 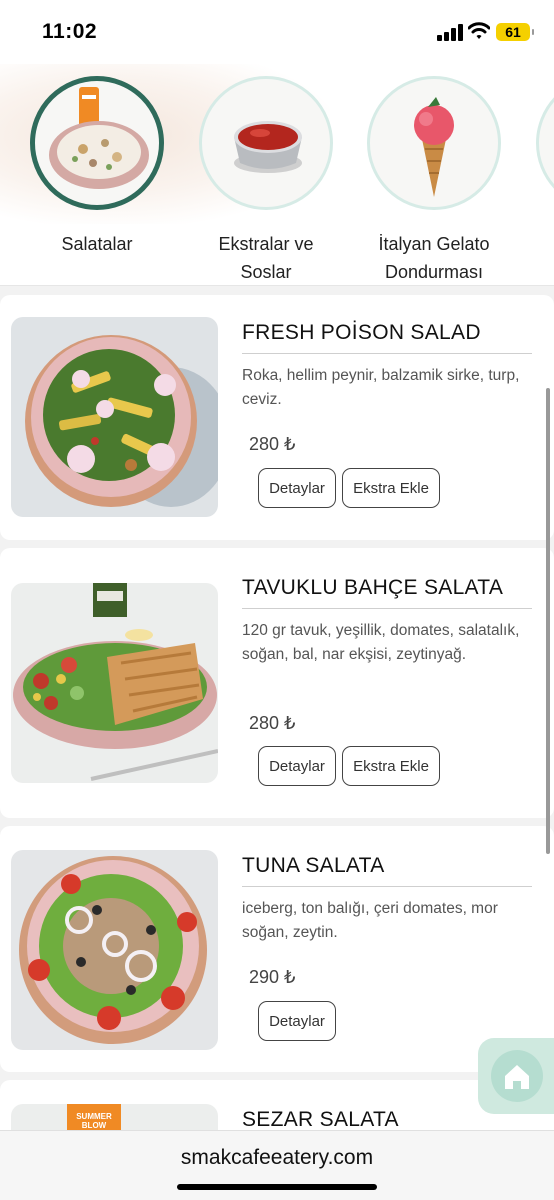 What do you see at coordinates (479, 30) in the screenshot?
I see `wifi-icon` at bounding box center [479, 30].